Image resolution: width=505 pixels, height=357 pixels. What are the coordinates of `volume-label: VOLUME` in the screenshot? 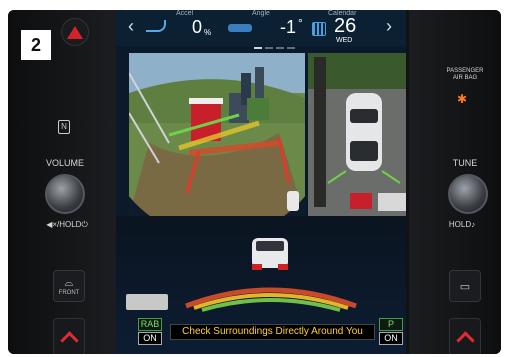 It's located at (64, 163).